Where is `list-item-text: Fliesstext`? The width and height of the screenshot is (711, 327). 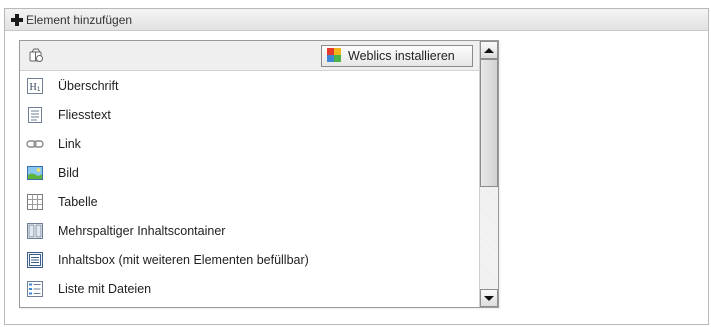
list-item-text: Fliesstext is located at coordinates (249, 114).